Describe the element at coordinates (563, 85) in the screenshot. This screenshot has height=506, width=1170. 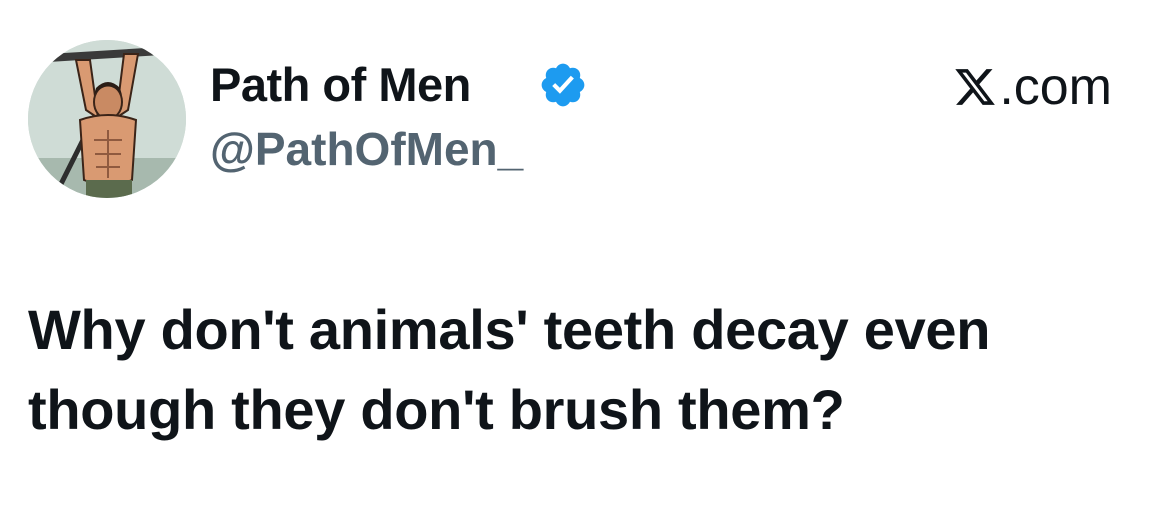
I see `verified-badge-icon` at that location.